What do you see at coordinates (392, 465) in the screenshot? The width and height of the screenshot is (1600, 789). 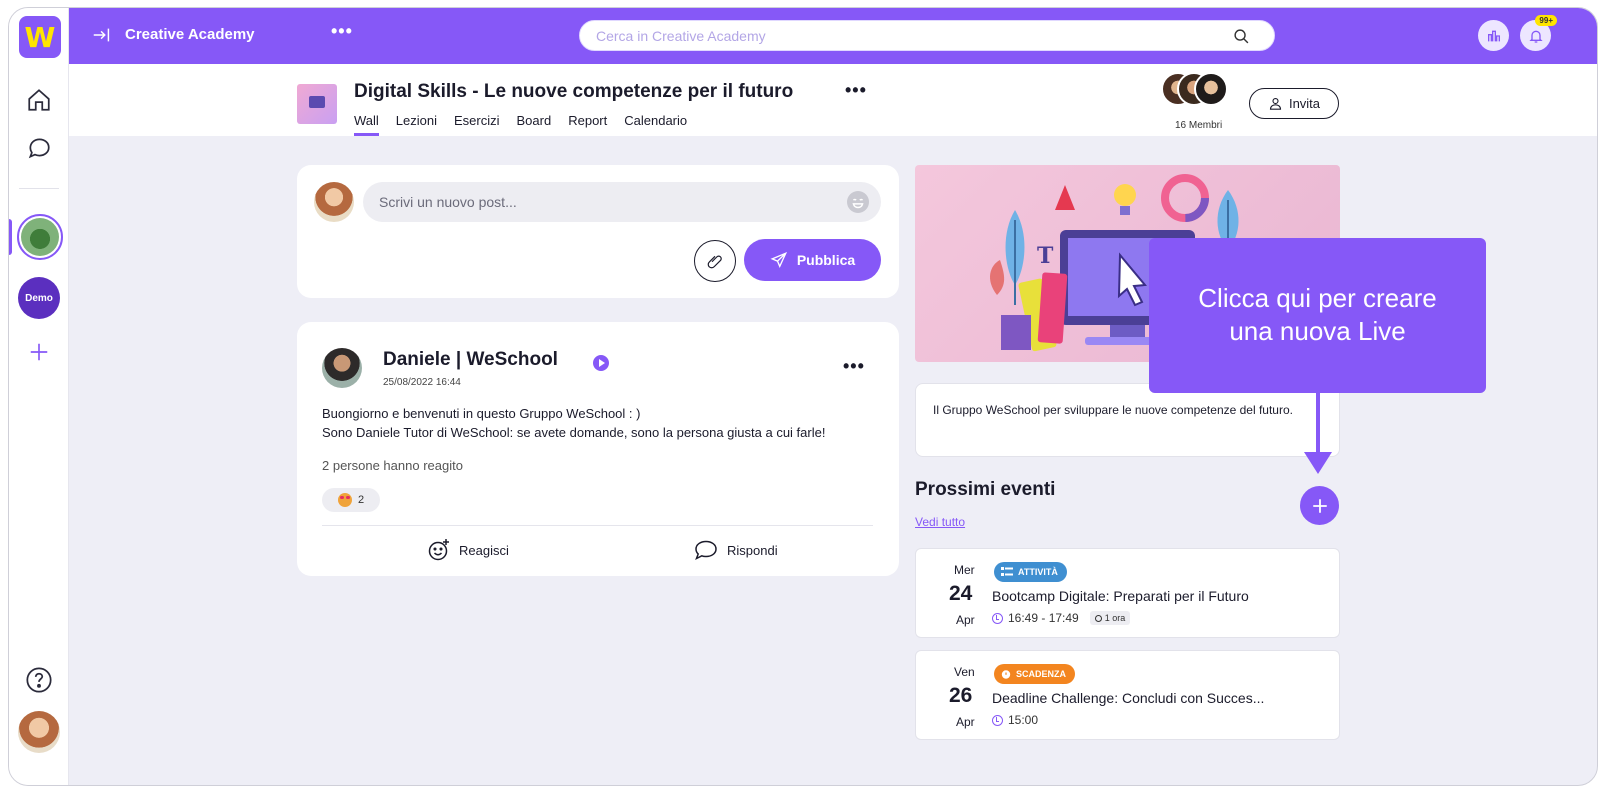 I see `reactions-summary: 2 persone hanno reagito` at bounding box center [392, 465].